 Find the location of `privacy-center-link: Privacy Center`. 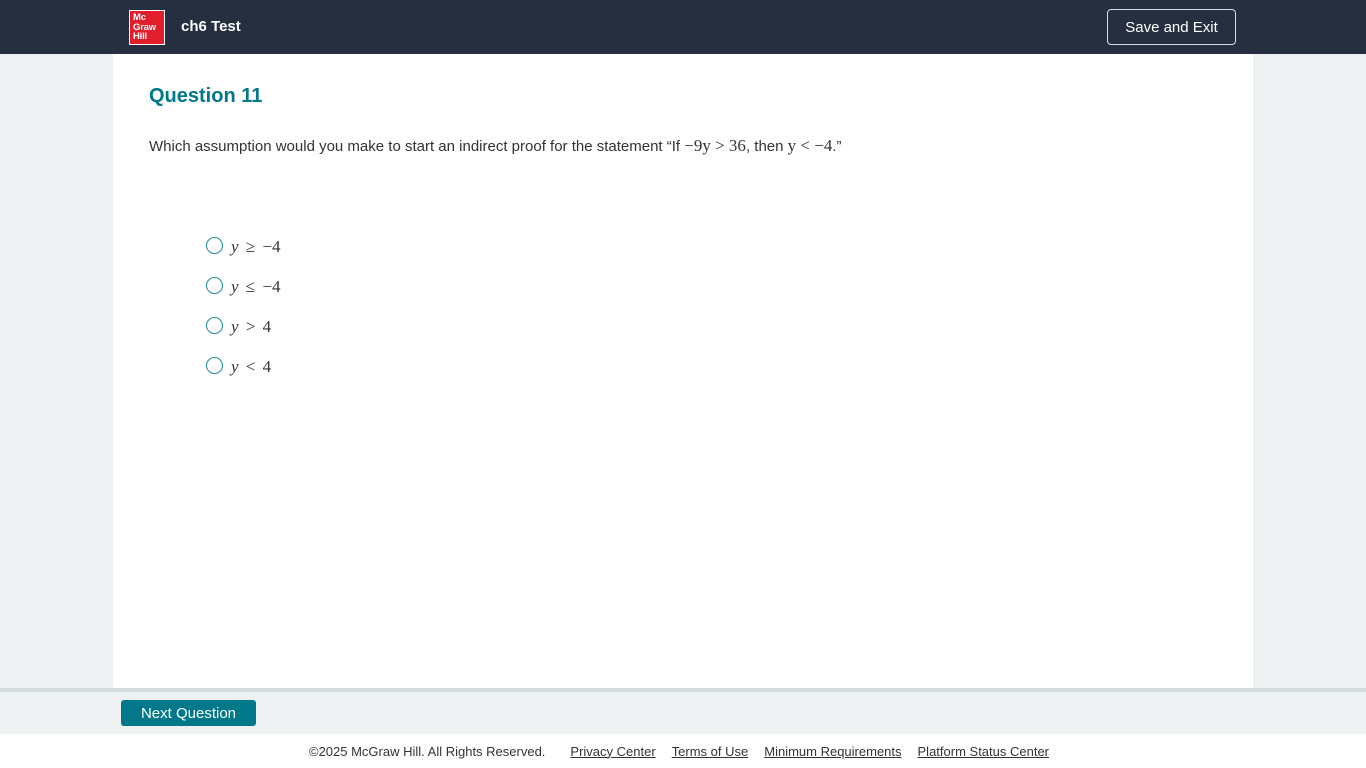

privacy-center-link: Privacy Center is located at coordinates (612, 751).